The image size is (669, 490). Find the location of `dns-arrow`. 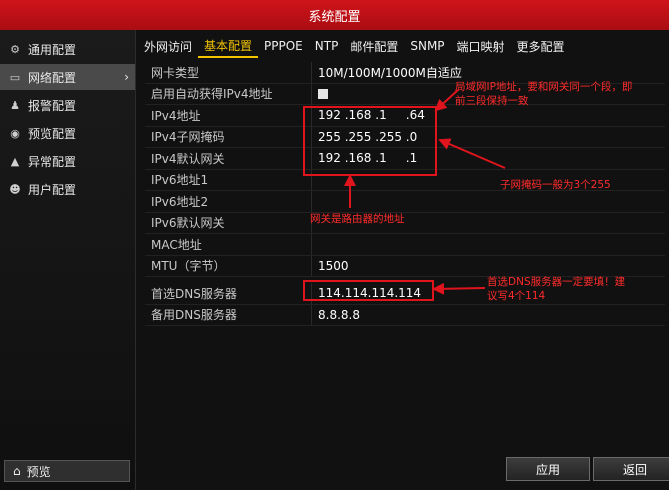

dns-arrow is located at coordinates (459, 288).